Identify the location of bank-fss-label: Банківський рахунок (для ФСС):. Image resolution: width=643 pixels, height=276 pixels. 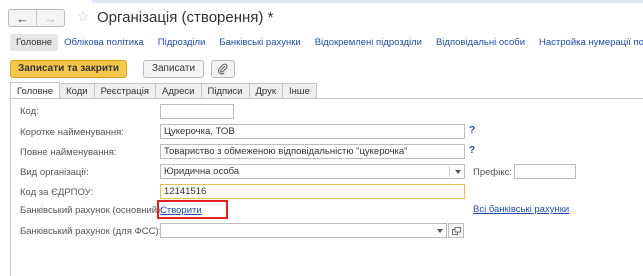
(91, 231).